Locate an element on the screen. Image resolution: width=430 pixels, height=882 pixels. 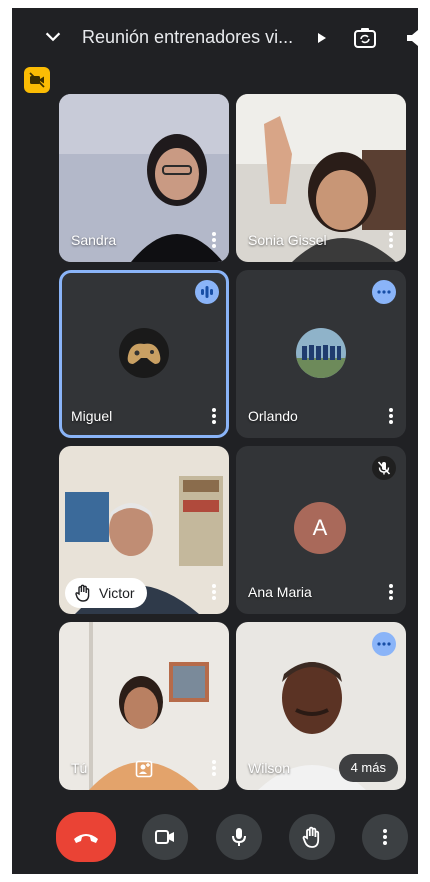
participant-name: Victor is located at coordinates (117, 593).